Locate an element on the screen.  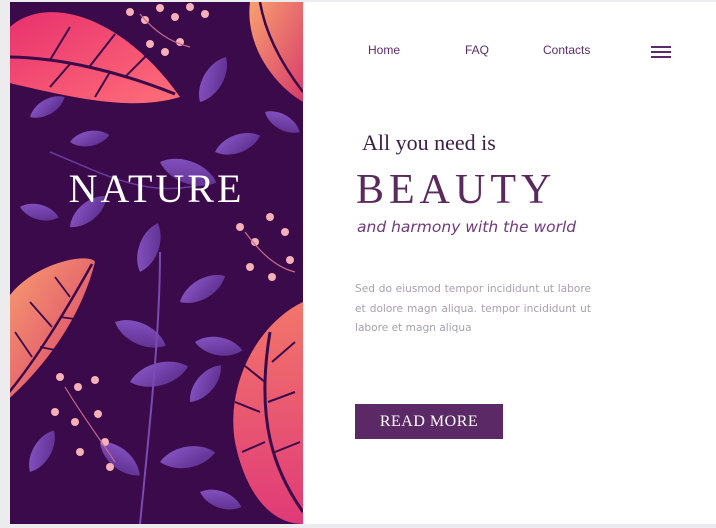
headline-small: All you need is is located at coordinates (429, 142).